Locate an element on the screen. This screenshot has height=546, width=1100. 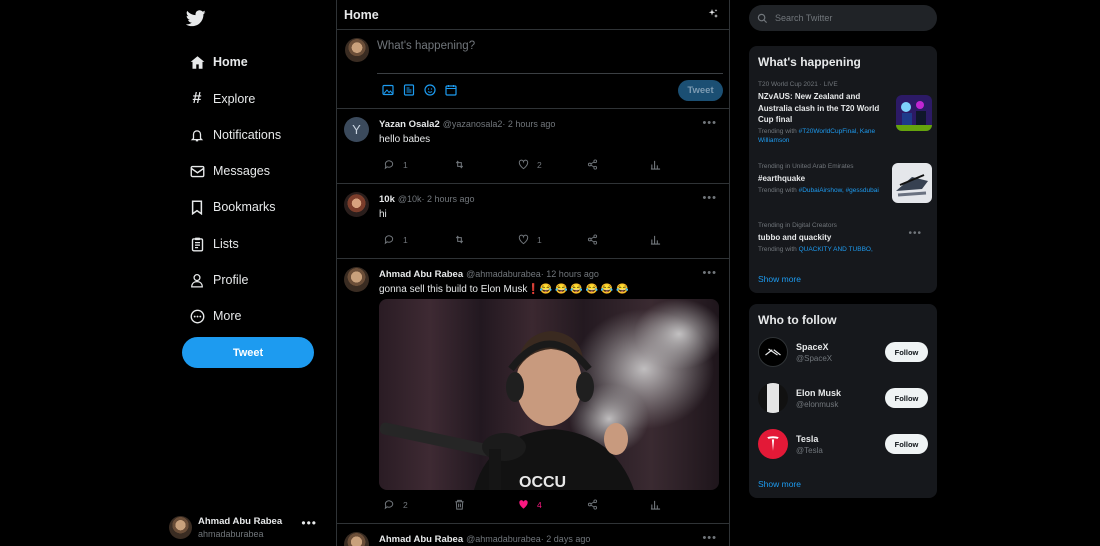
svg-text: OCCU is located at coordinates (542, 482).